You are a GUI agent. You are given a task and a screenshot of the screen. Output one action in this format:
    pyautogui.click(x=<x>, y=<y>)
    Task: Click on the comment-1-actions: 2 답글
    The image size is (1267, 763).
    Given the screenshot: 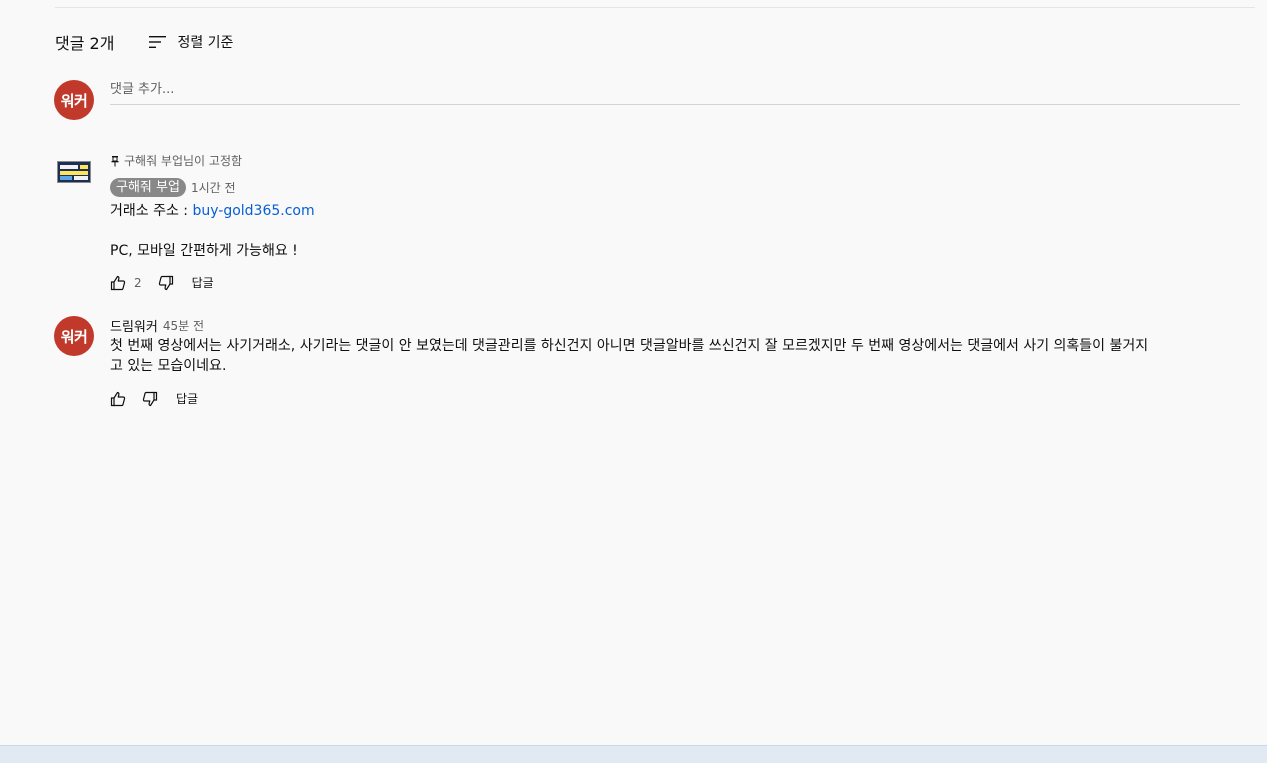 What is the action you would take?
    pyautogui.click(x=162, y=282)
    